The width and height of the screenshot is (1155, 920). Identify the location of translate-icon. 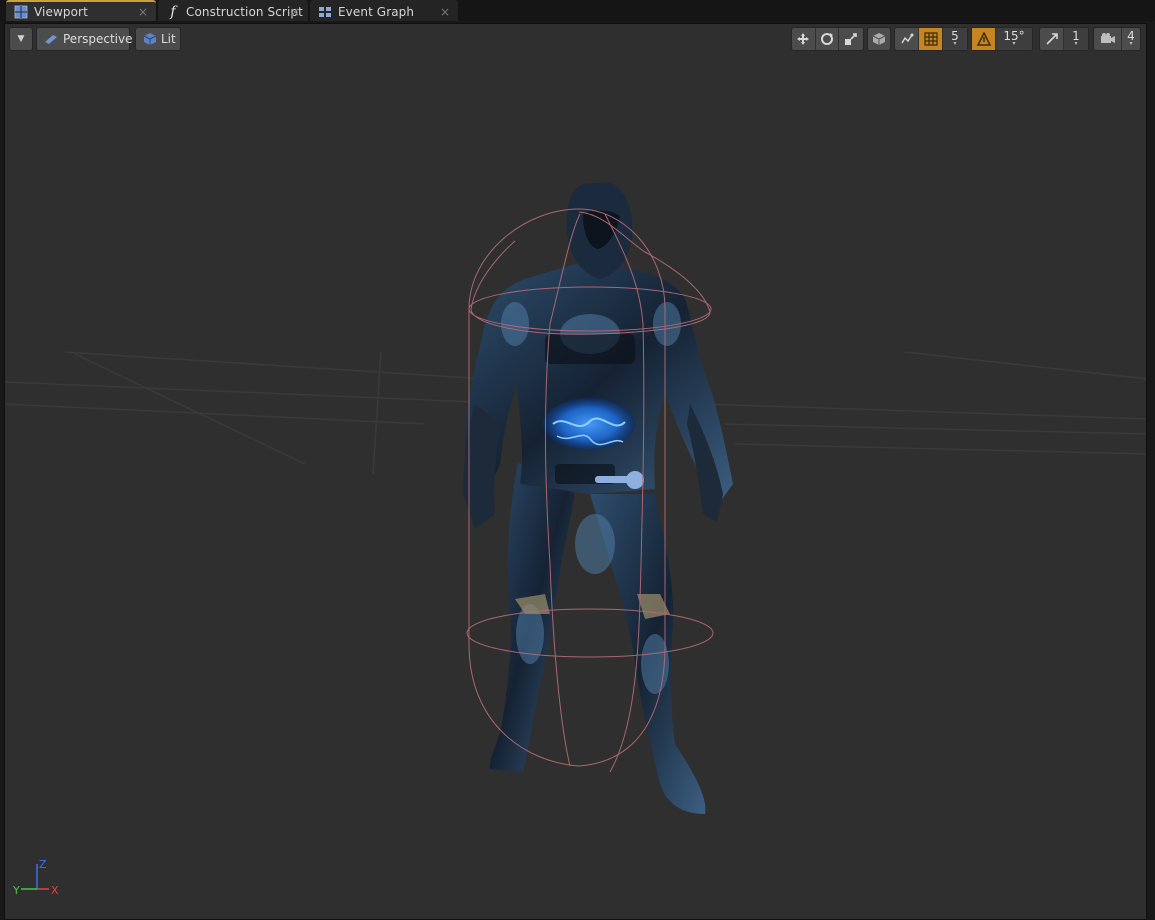
(804, 39).